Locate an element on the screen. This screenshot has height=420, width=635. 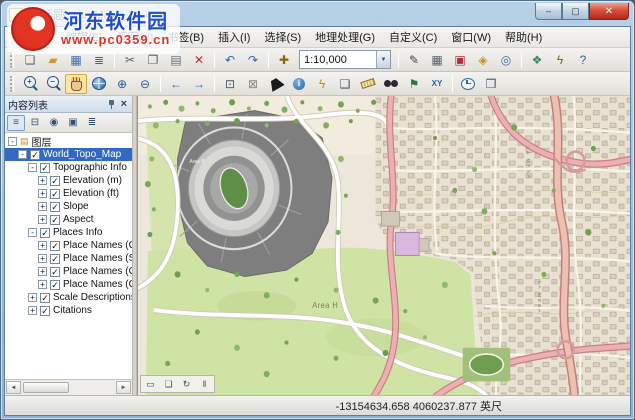
menu-item-9: 窗口(W) is located at coordinates (471, 37).